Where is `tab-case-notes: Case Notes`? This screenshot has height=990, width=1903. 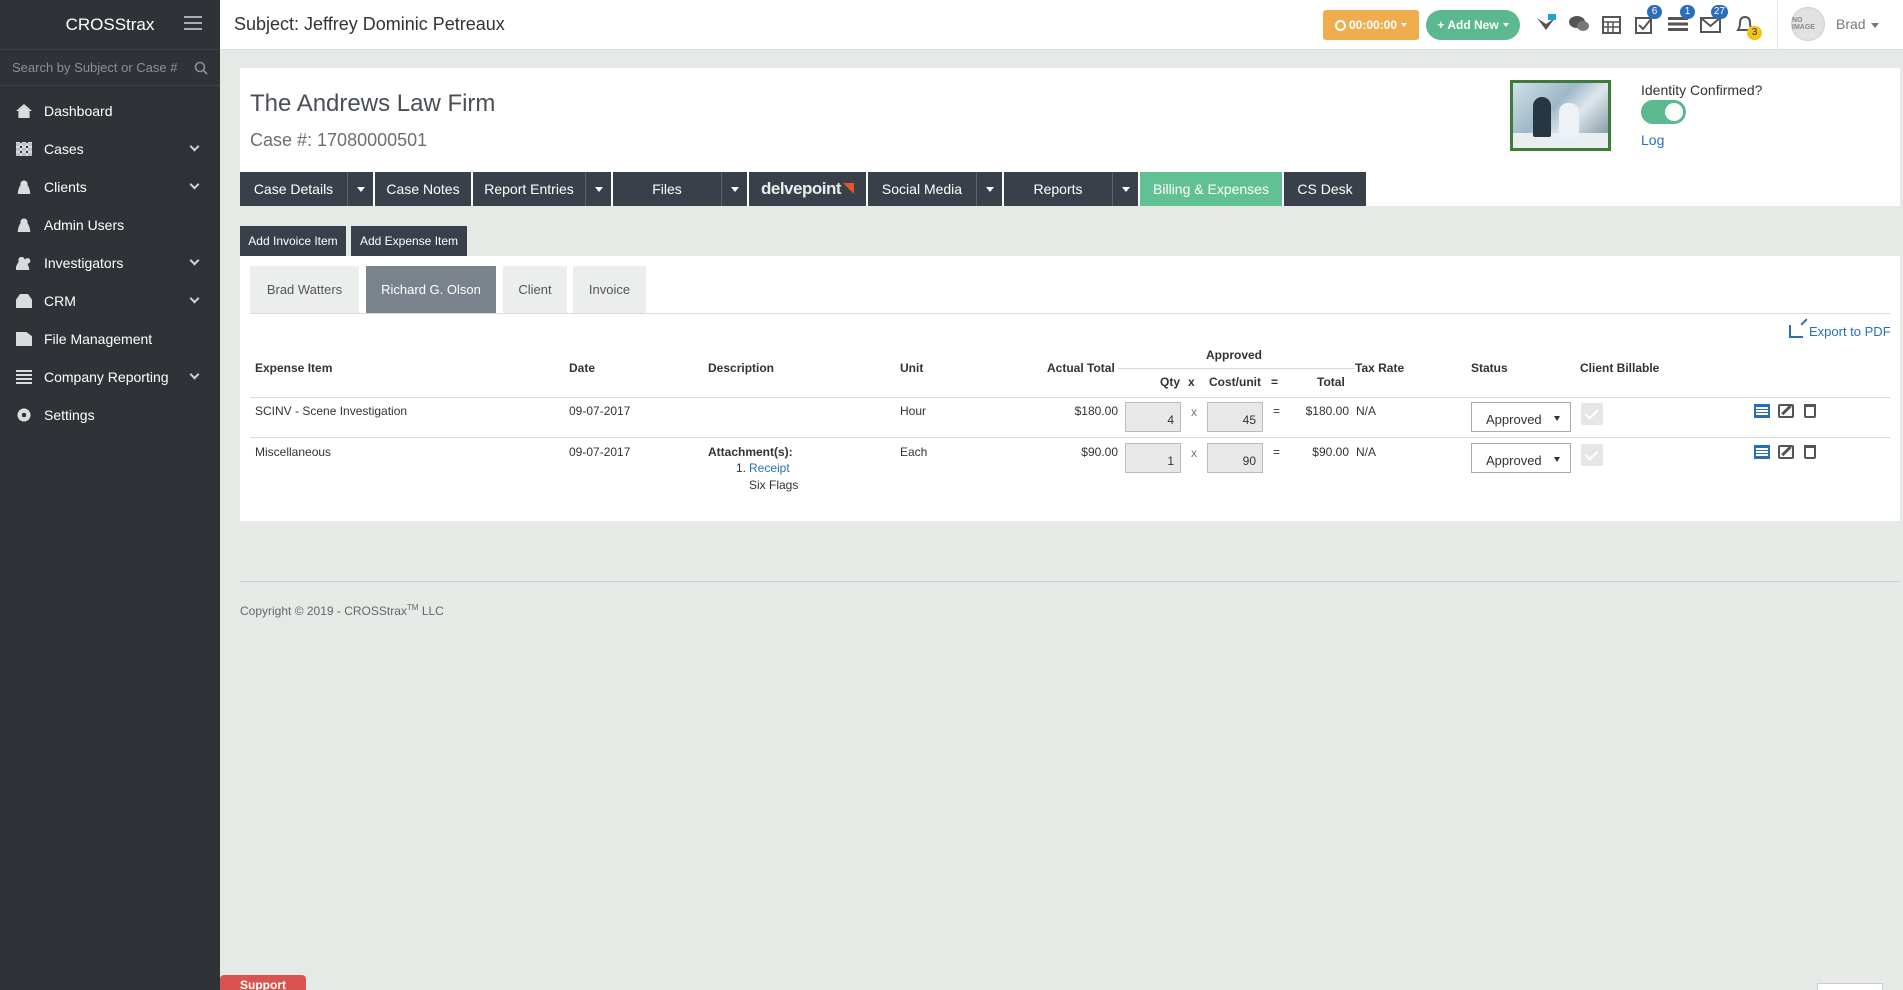 tab-case-notes: Case Notes is located at coordinates (423, 189).